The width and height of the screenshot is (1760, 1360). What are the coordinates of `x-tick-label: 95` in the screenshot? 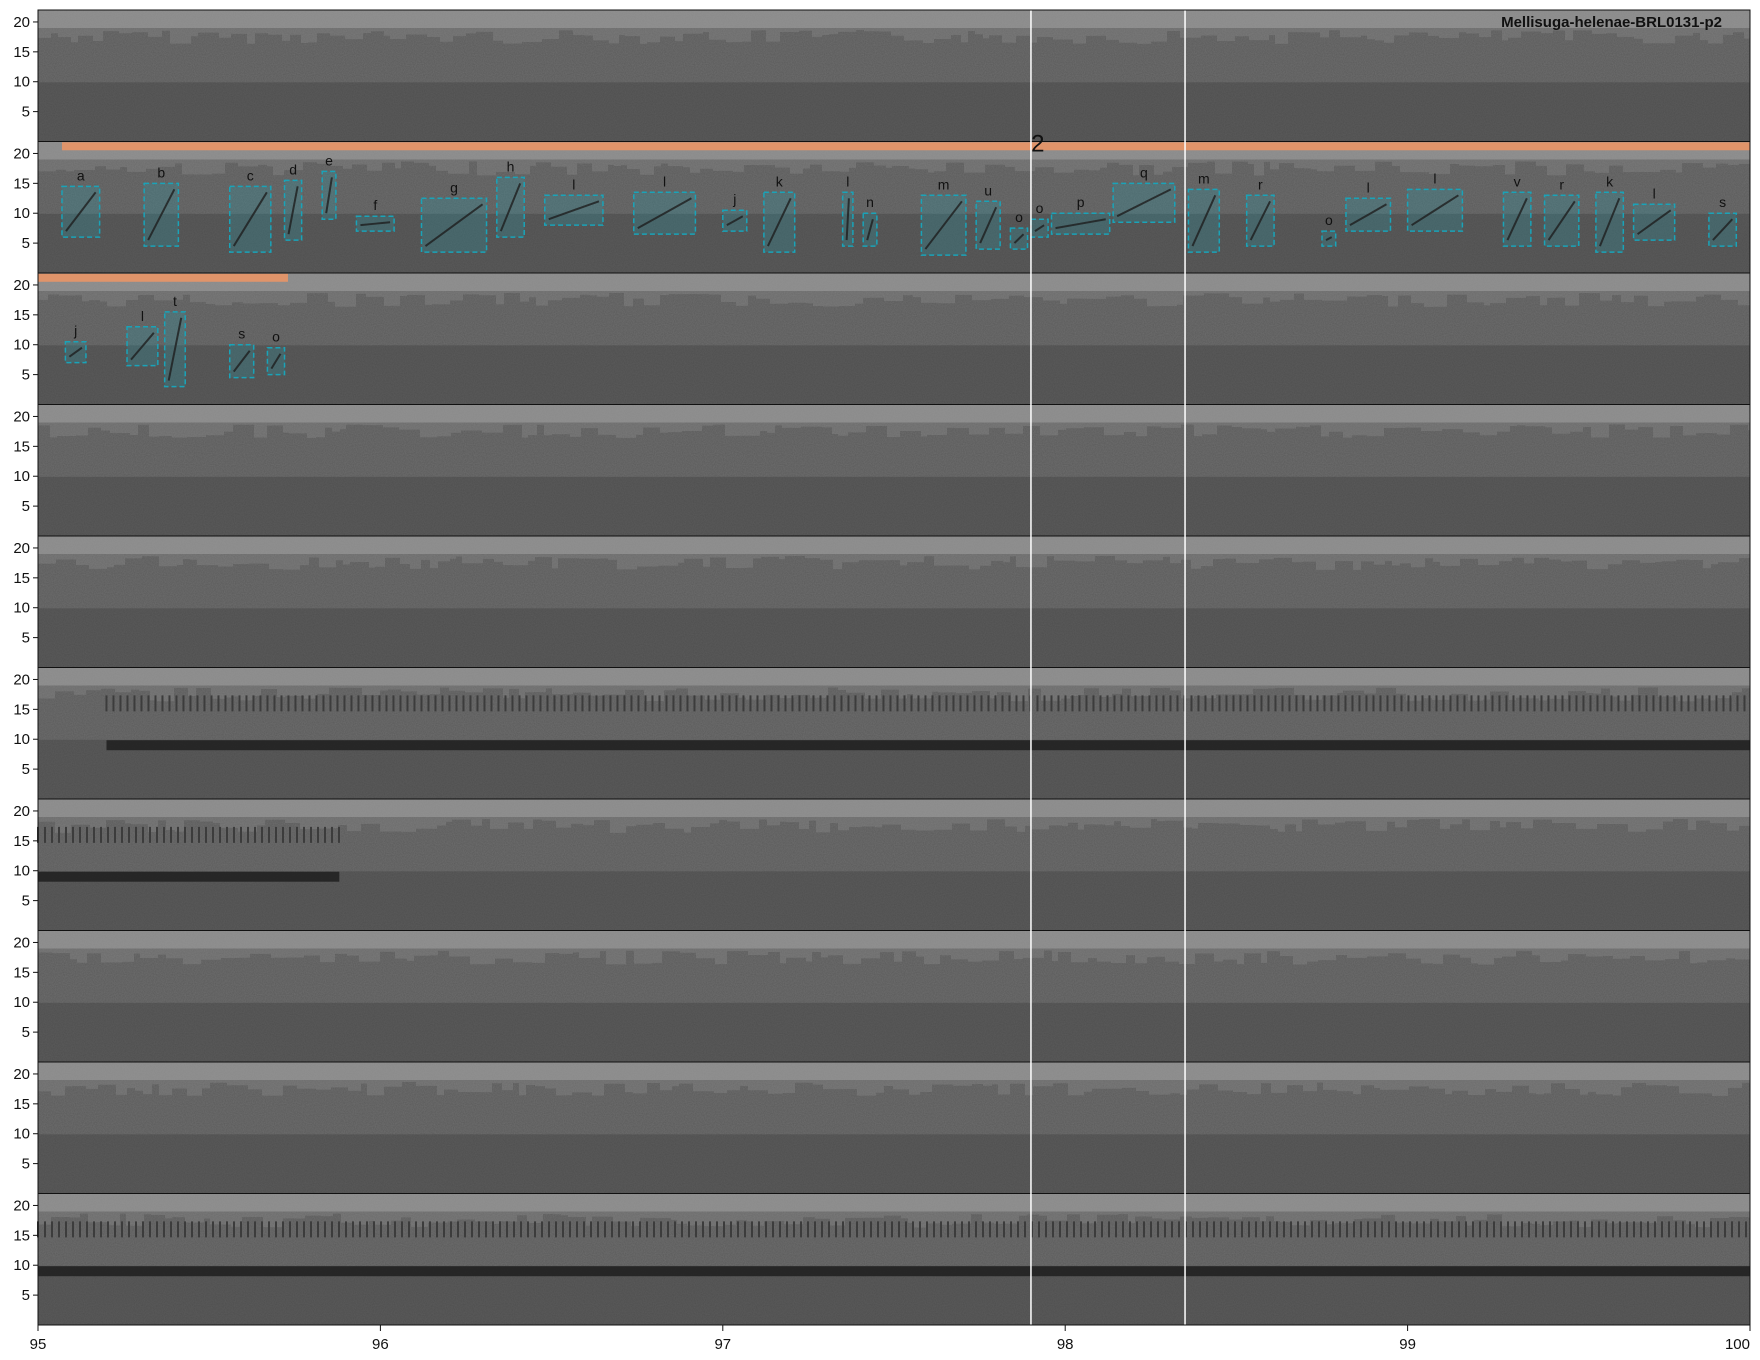 It's located at (38, 1344).